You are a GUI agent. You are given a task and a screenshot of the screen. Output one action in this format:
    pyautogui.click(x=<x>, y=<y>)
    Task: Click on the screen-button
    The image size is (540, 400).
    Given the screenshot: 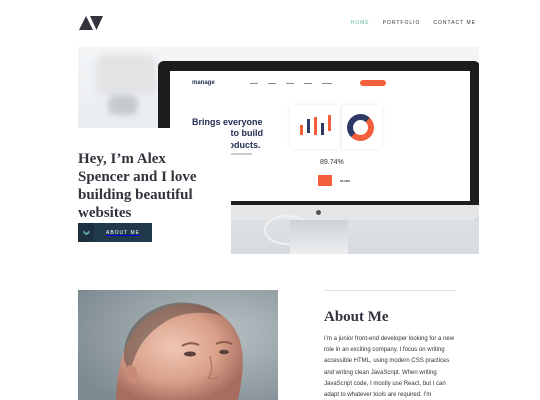 What is the action you would take?
    pyautogui.click(x=373, y=83)
    